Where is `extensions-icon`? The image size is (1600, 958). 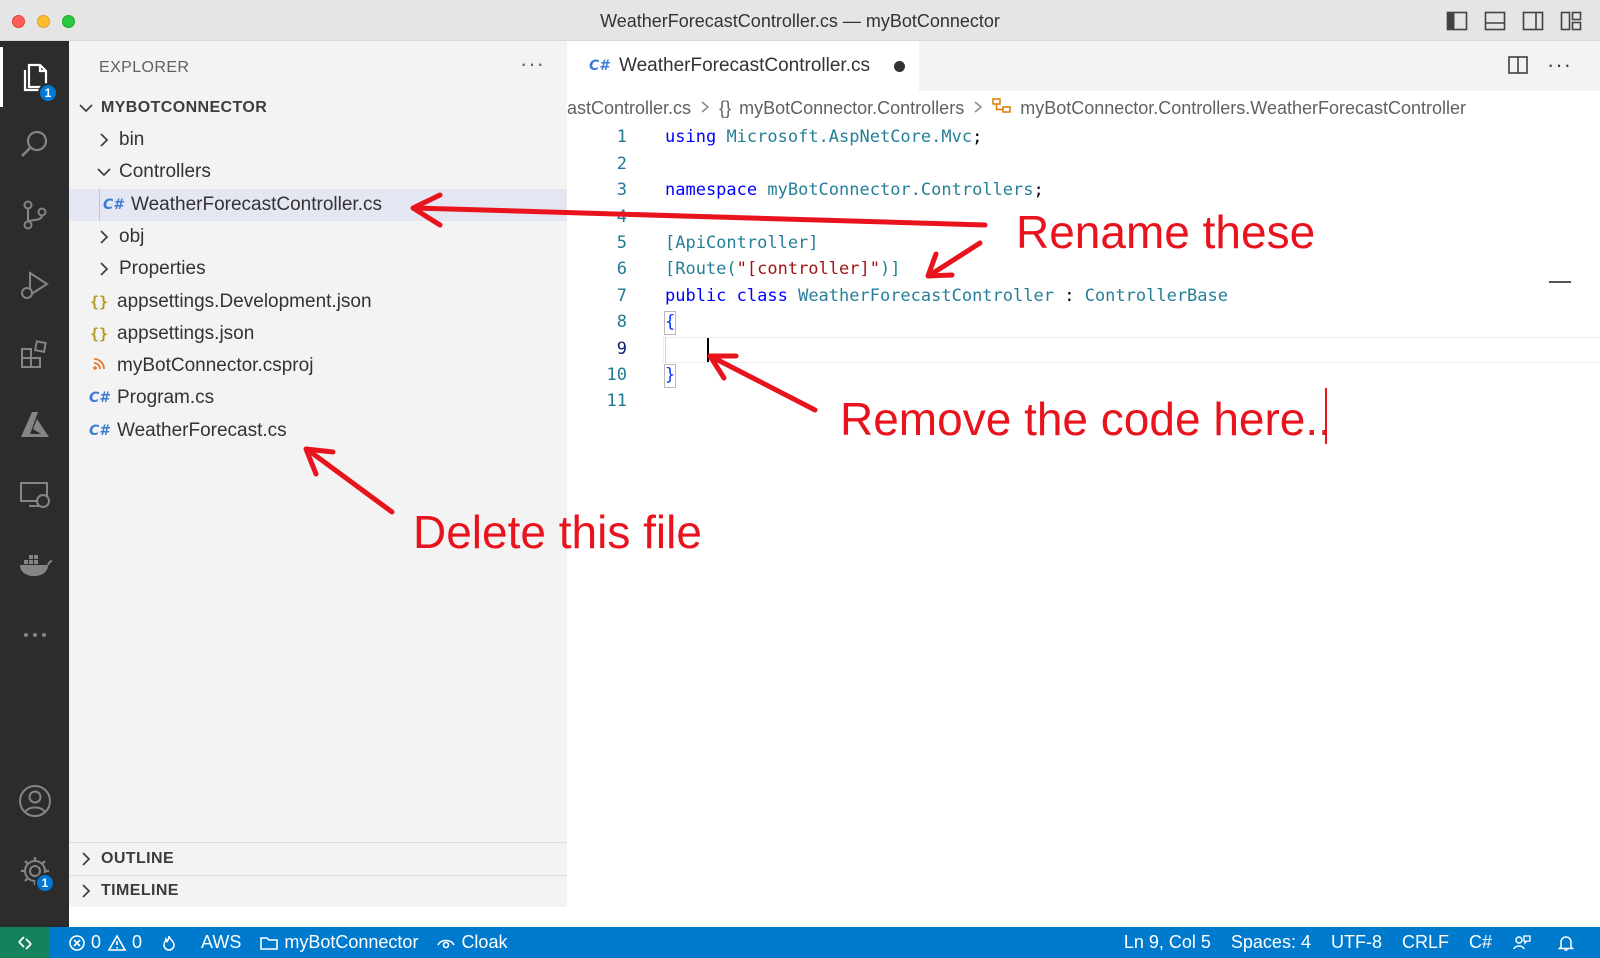
extensions-icon is located at coordinates (33, 354).